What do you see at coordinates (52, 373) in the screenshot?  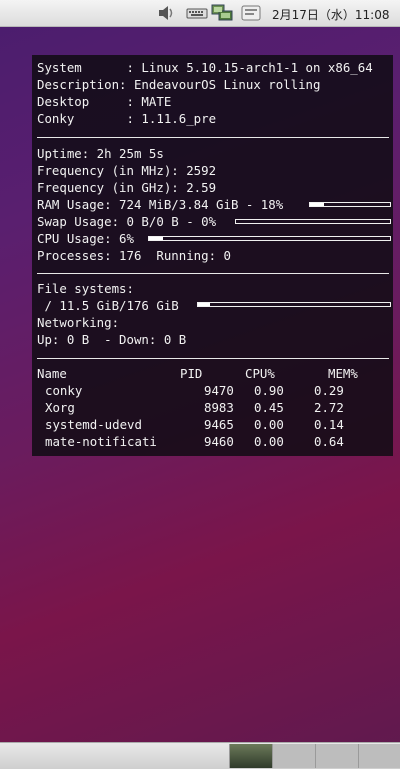 I see `col-header-name: Name` at bounding box center [52, 373].